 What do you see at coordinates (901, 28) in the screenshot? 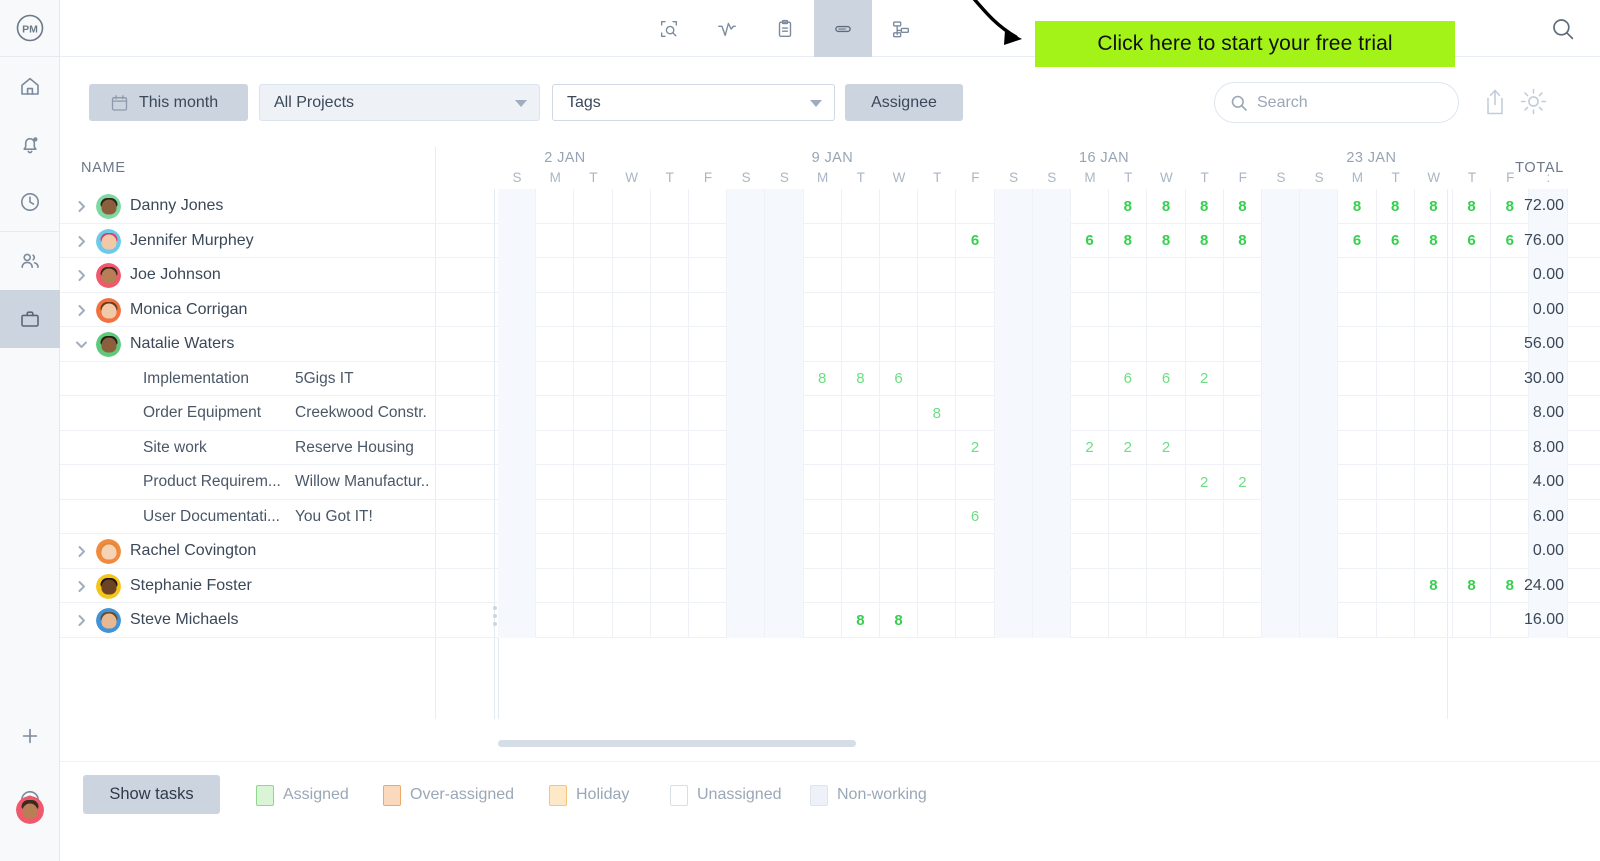
I see `tool-gantt` at bounding box center [901, 28].